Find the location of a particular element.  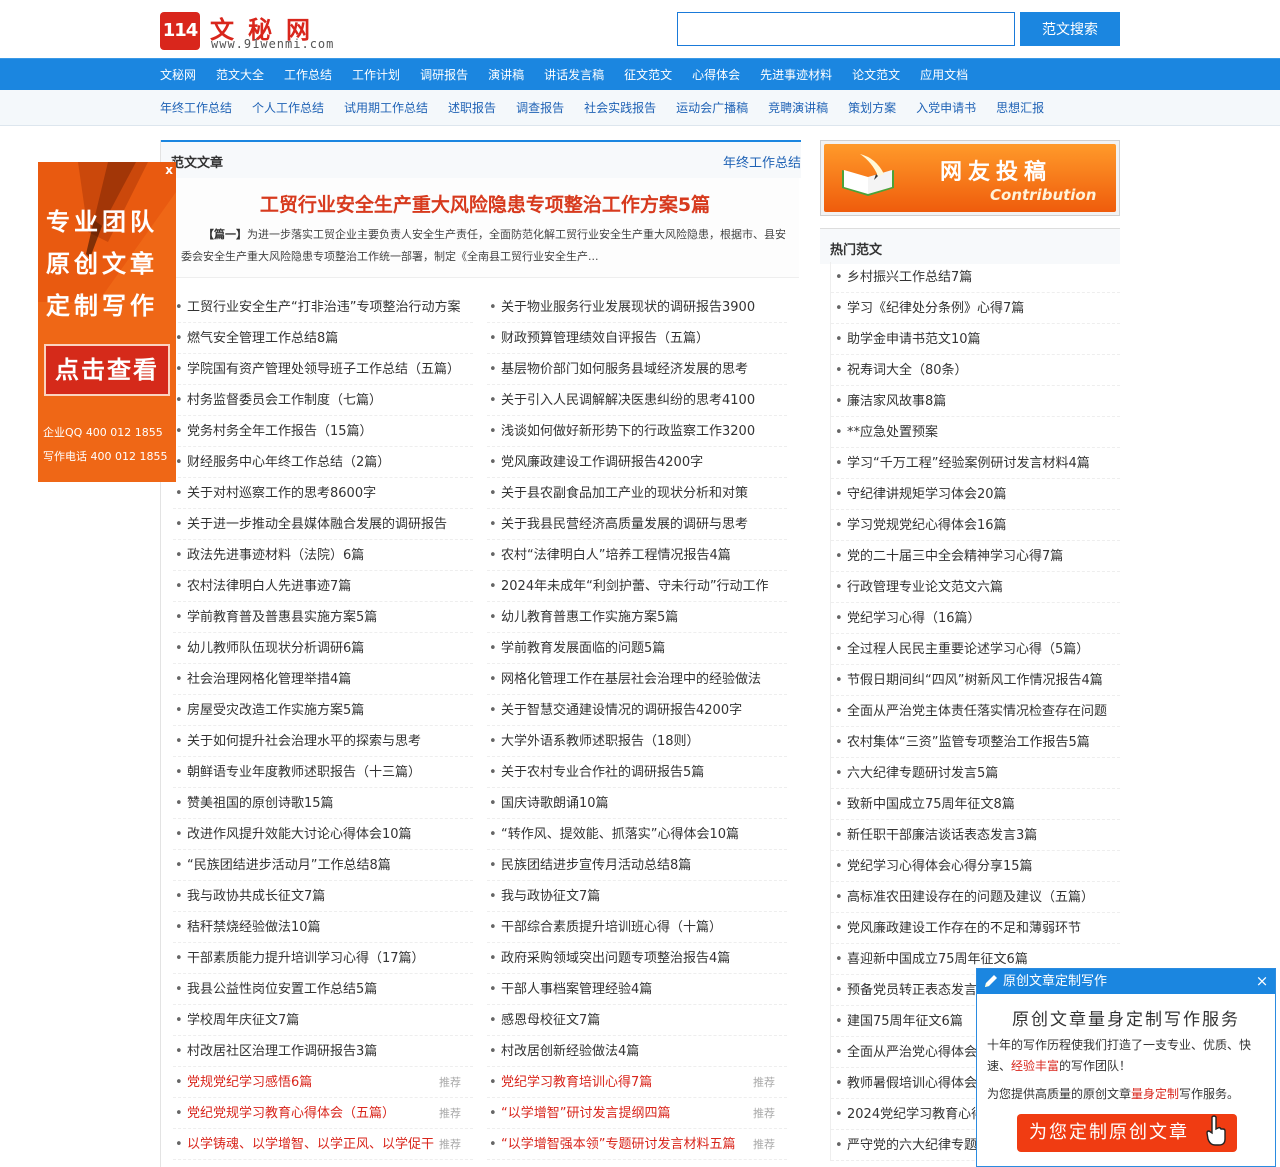

list-item: 党风廉政建设工作调研报告4200字 is located at coordinates (637, 462).